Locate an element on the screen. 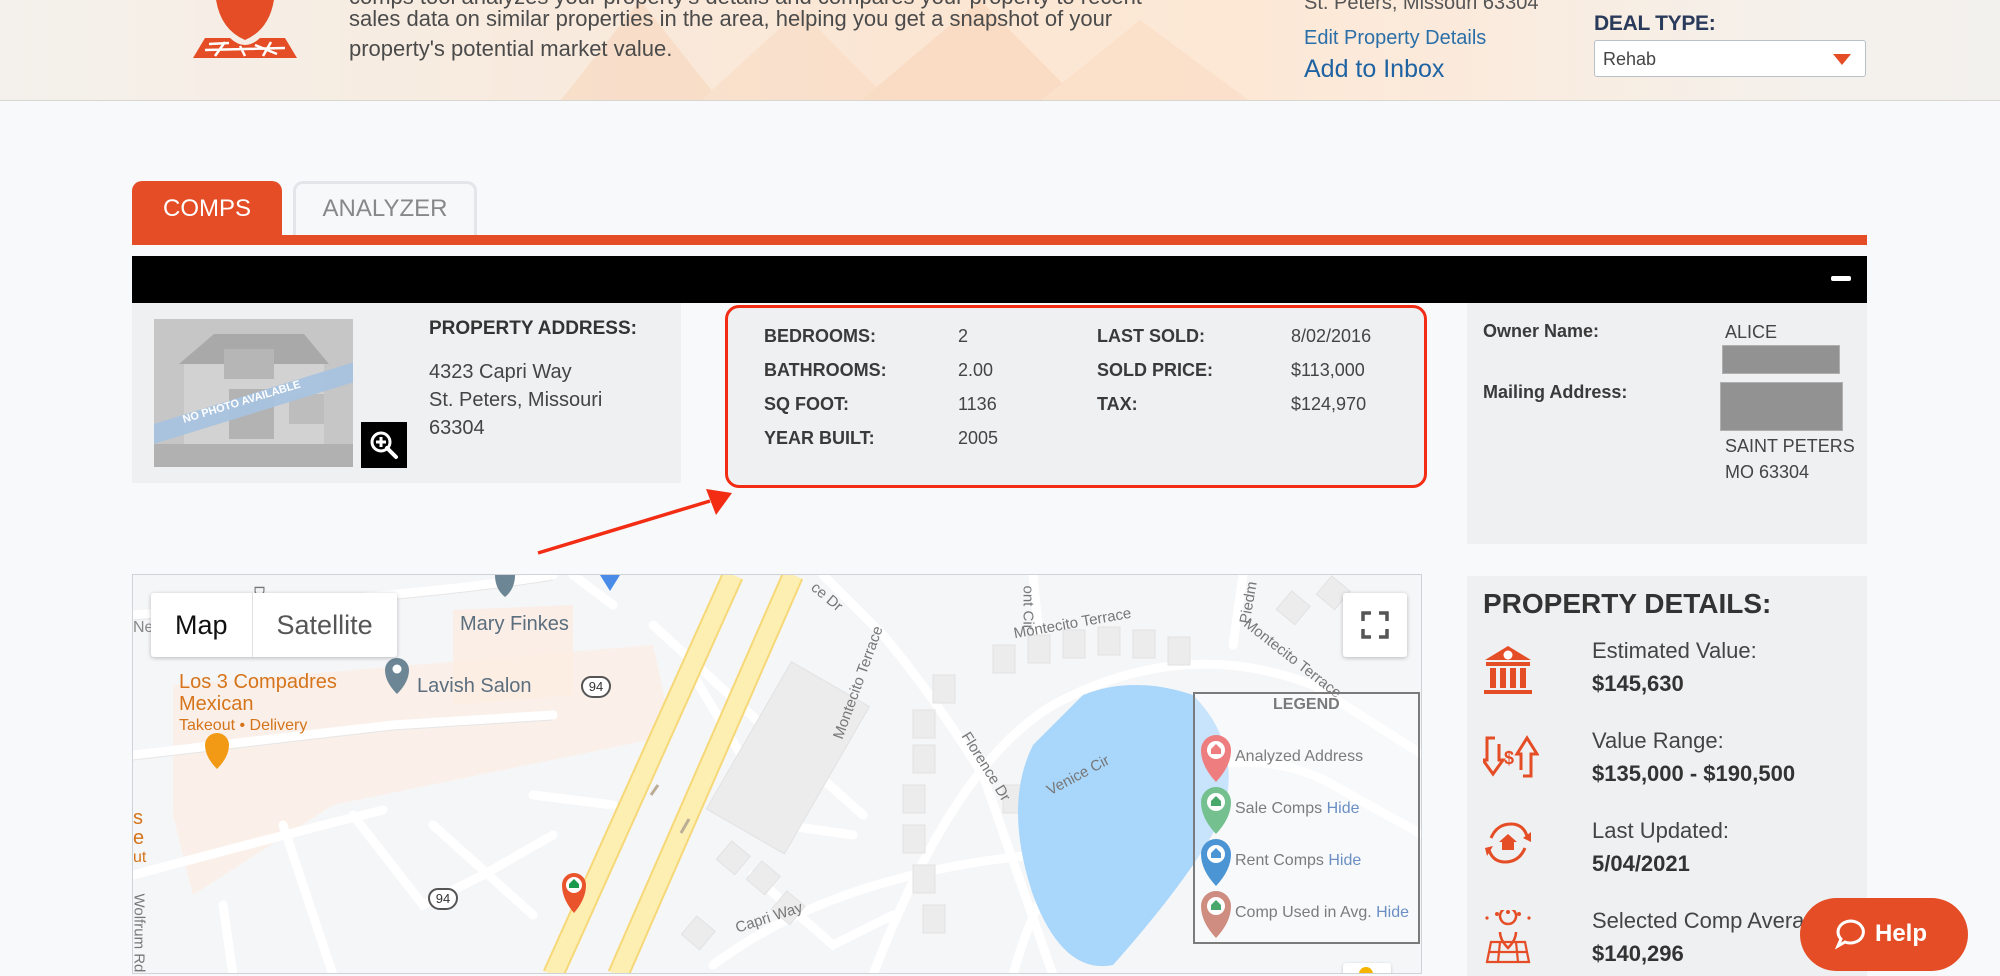 Image resolution: width=2000 pixels, height=976 pixels. sq-foot-label: SQ FOOT: is located at coordinates (806, 404).